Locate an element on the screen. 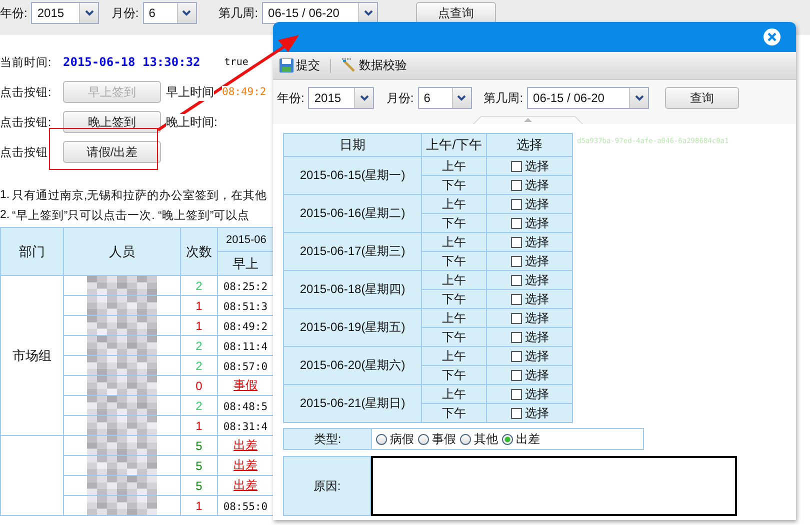 This screenshot has width=810, height=525. query-button: 点查询 is located at coordinates (456, 13).